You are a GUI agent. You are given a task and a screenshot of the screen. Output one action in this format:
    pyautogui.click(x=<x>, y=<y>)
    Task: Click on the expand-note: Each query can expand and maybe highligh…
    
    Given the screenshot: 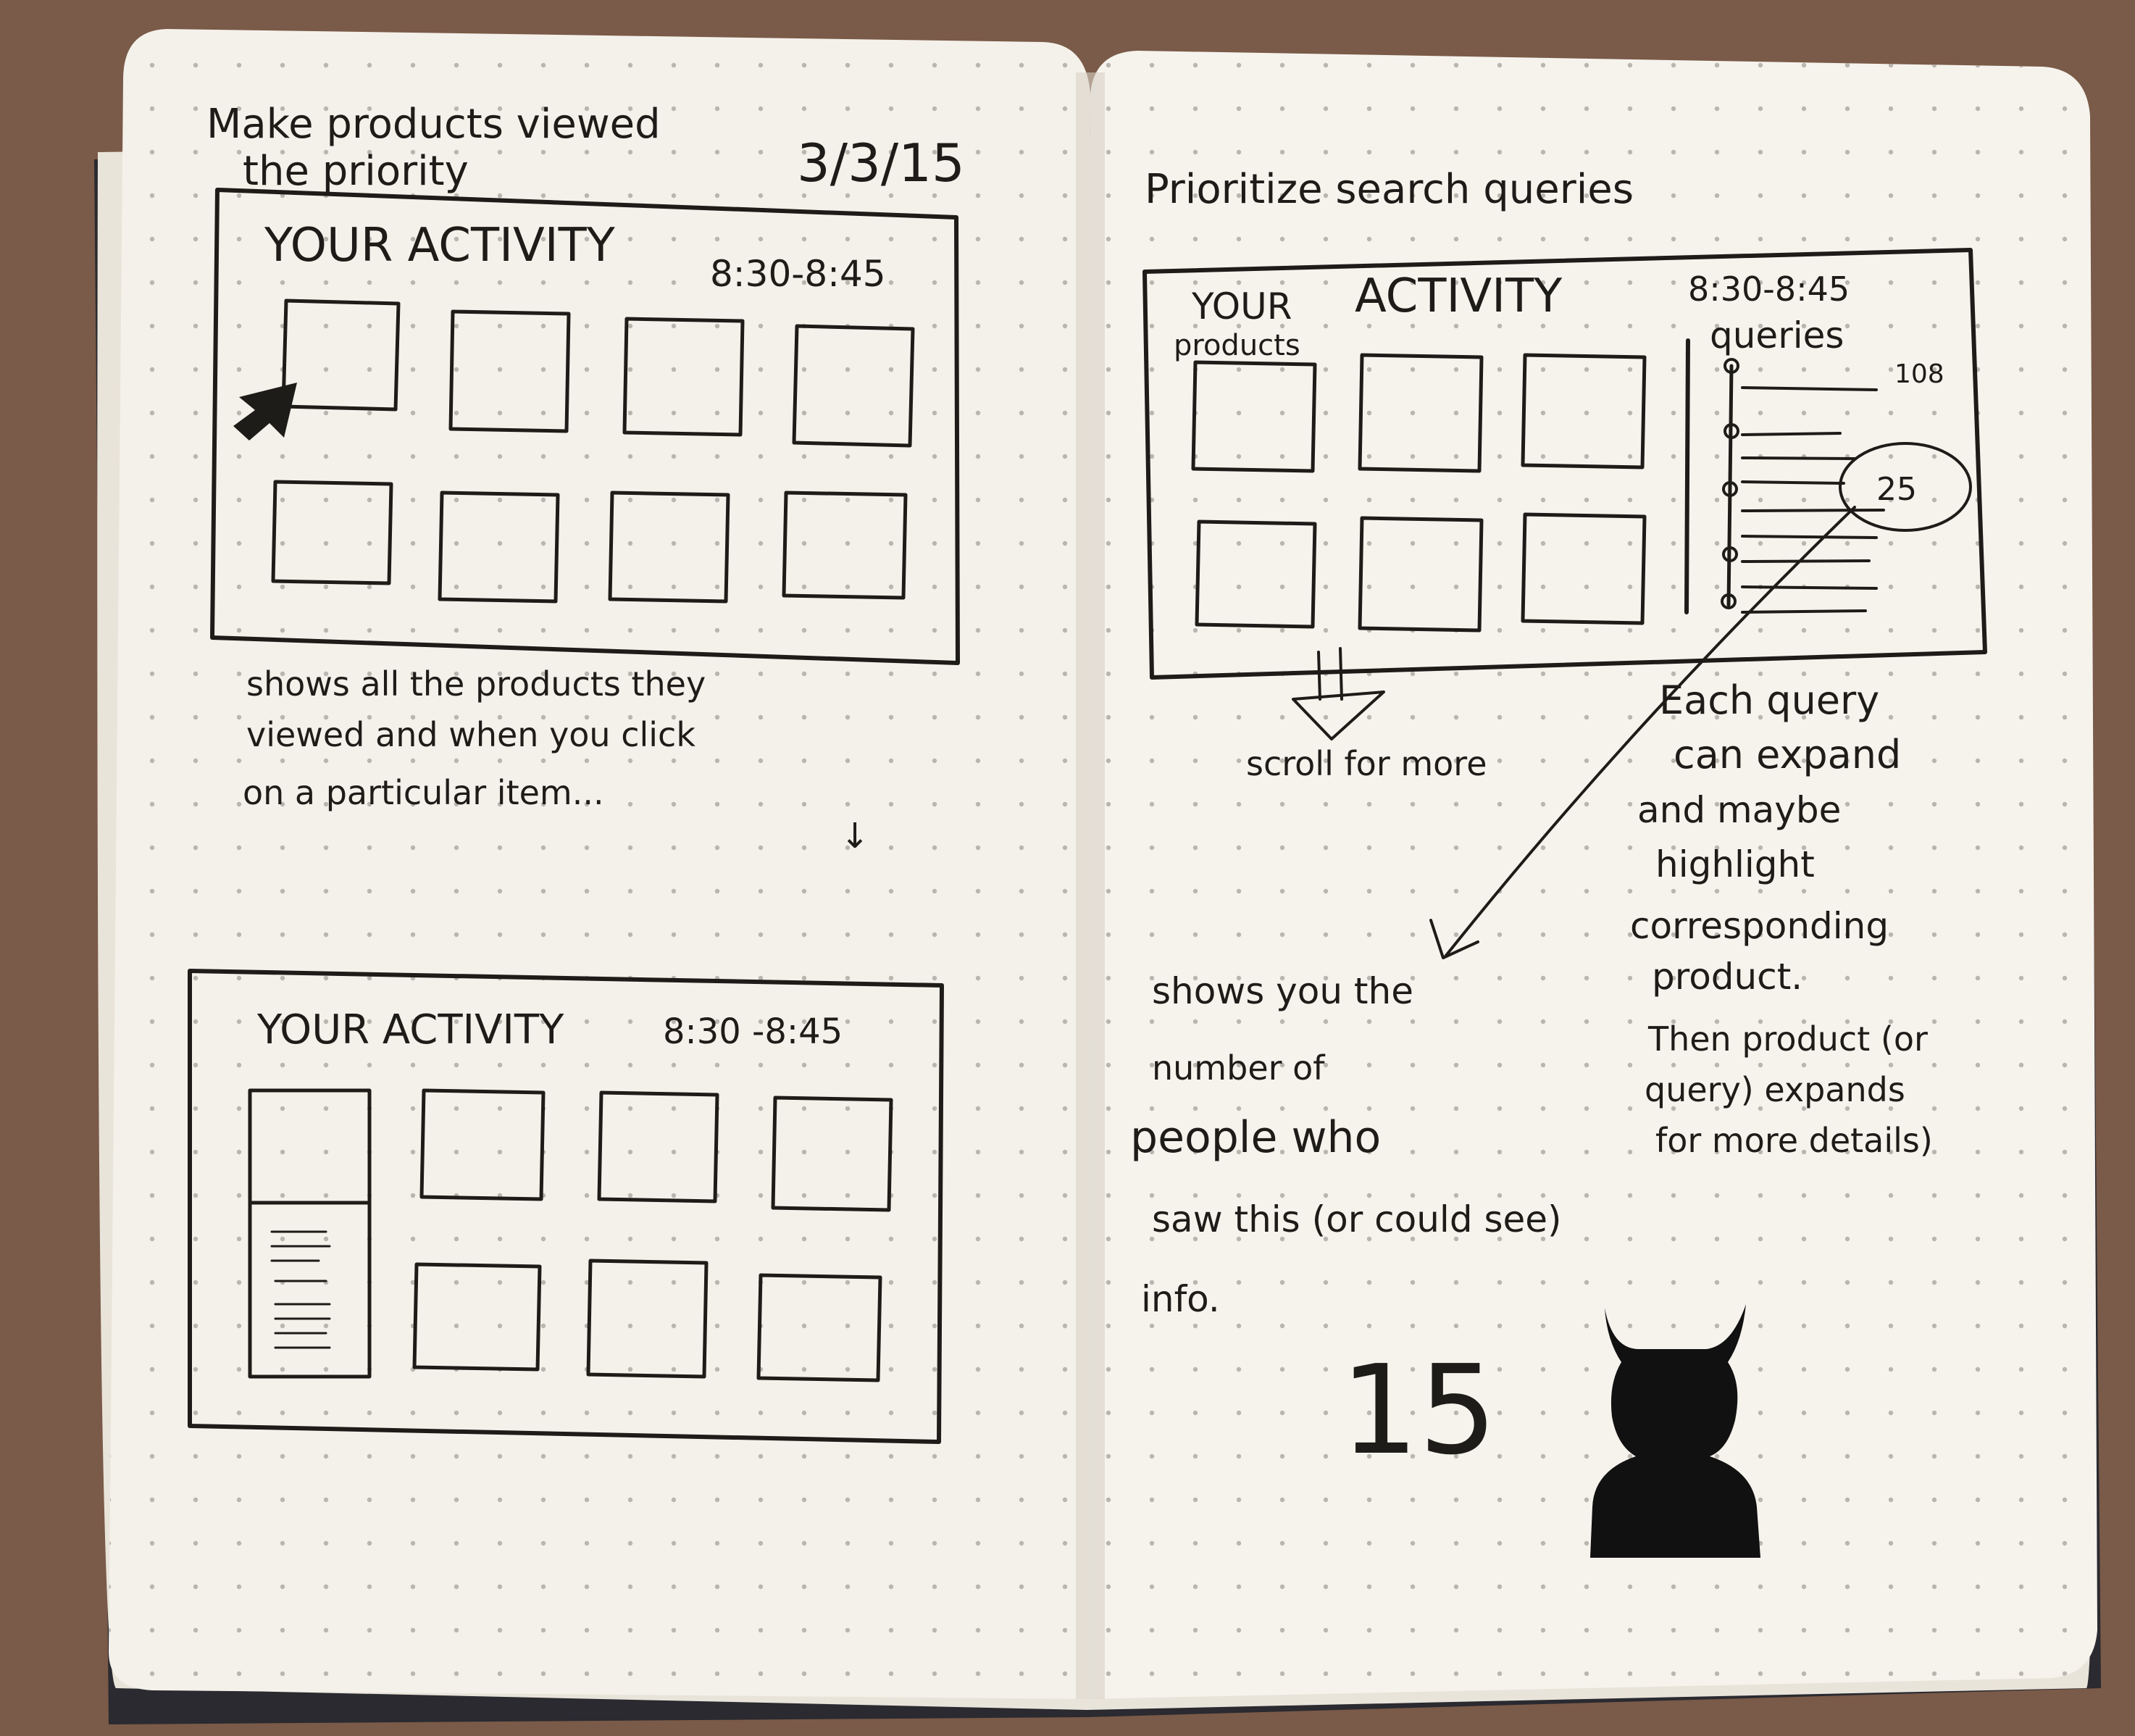 What is the action you would take?
    pyautogui.click(x=1781, y=919)
    